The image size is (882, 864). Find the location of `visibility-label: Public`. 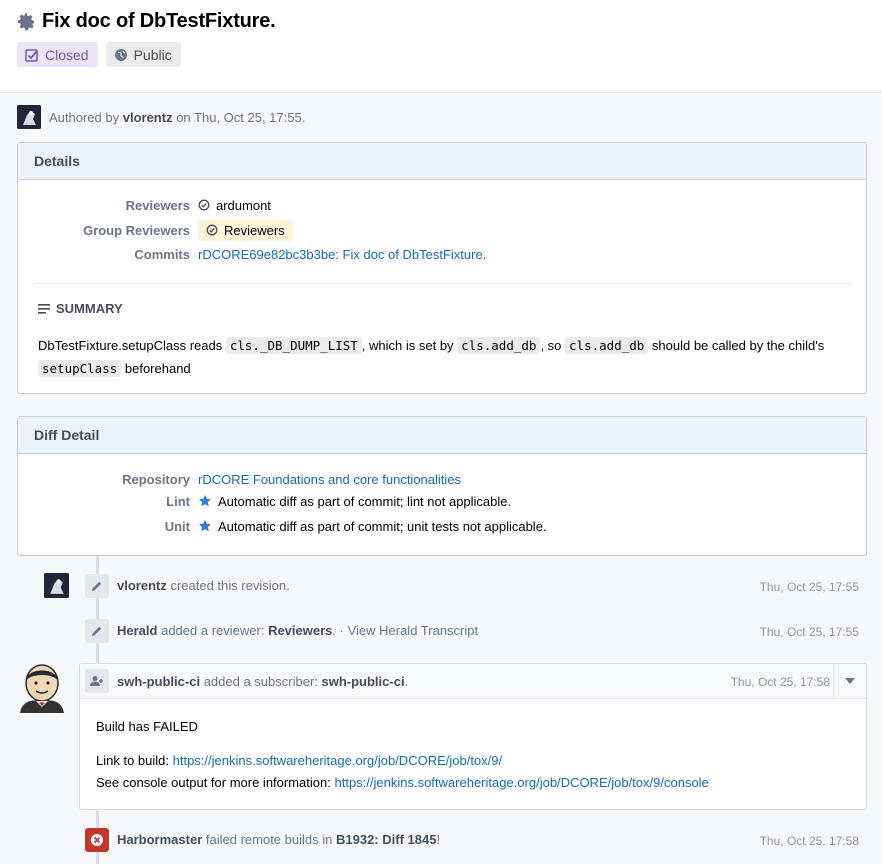

visibility-label: Public is located at coordinates (152, 54).